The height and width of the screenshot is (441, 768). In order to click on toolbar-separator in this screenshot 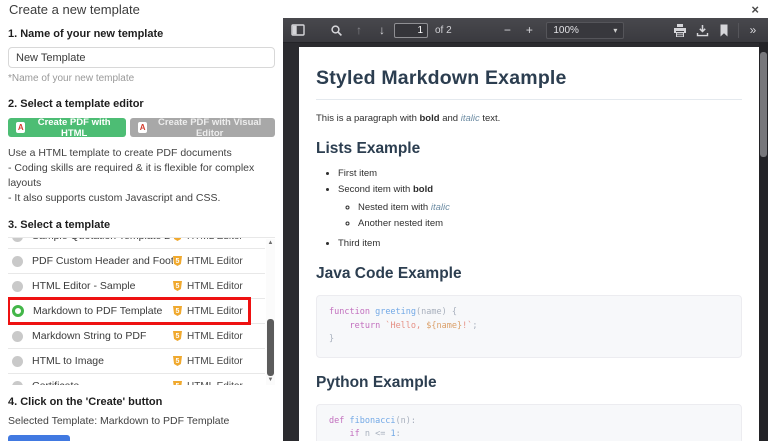, I will do `click(738, 30)`.